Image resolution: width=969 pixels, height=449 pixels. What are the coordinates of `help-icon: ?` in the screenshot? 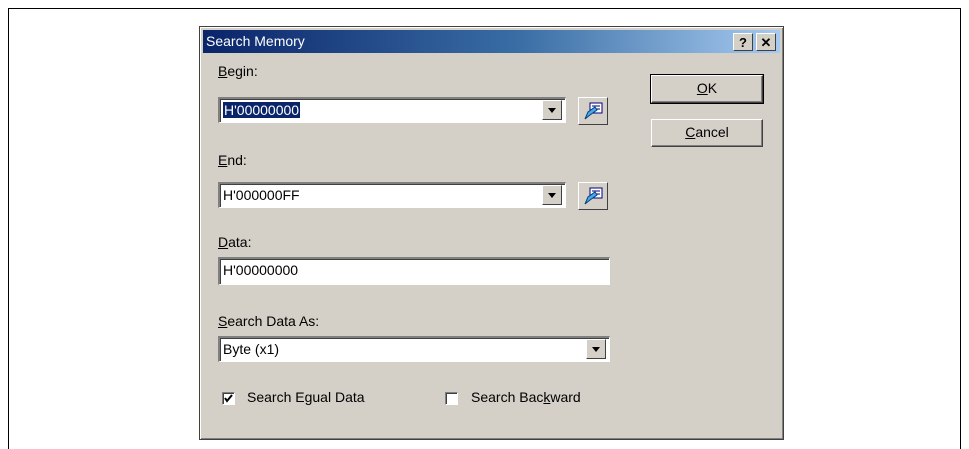 It's located at (743, 42).